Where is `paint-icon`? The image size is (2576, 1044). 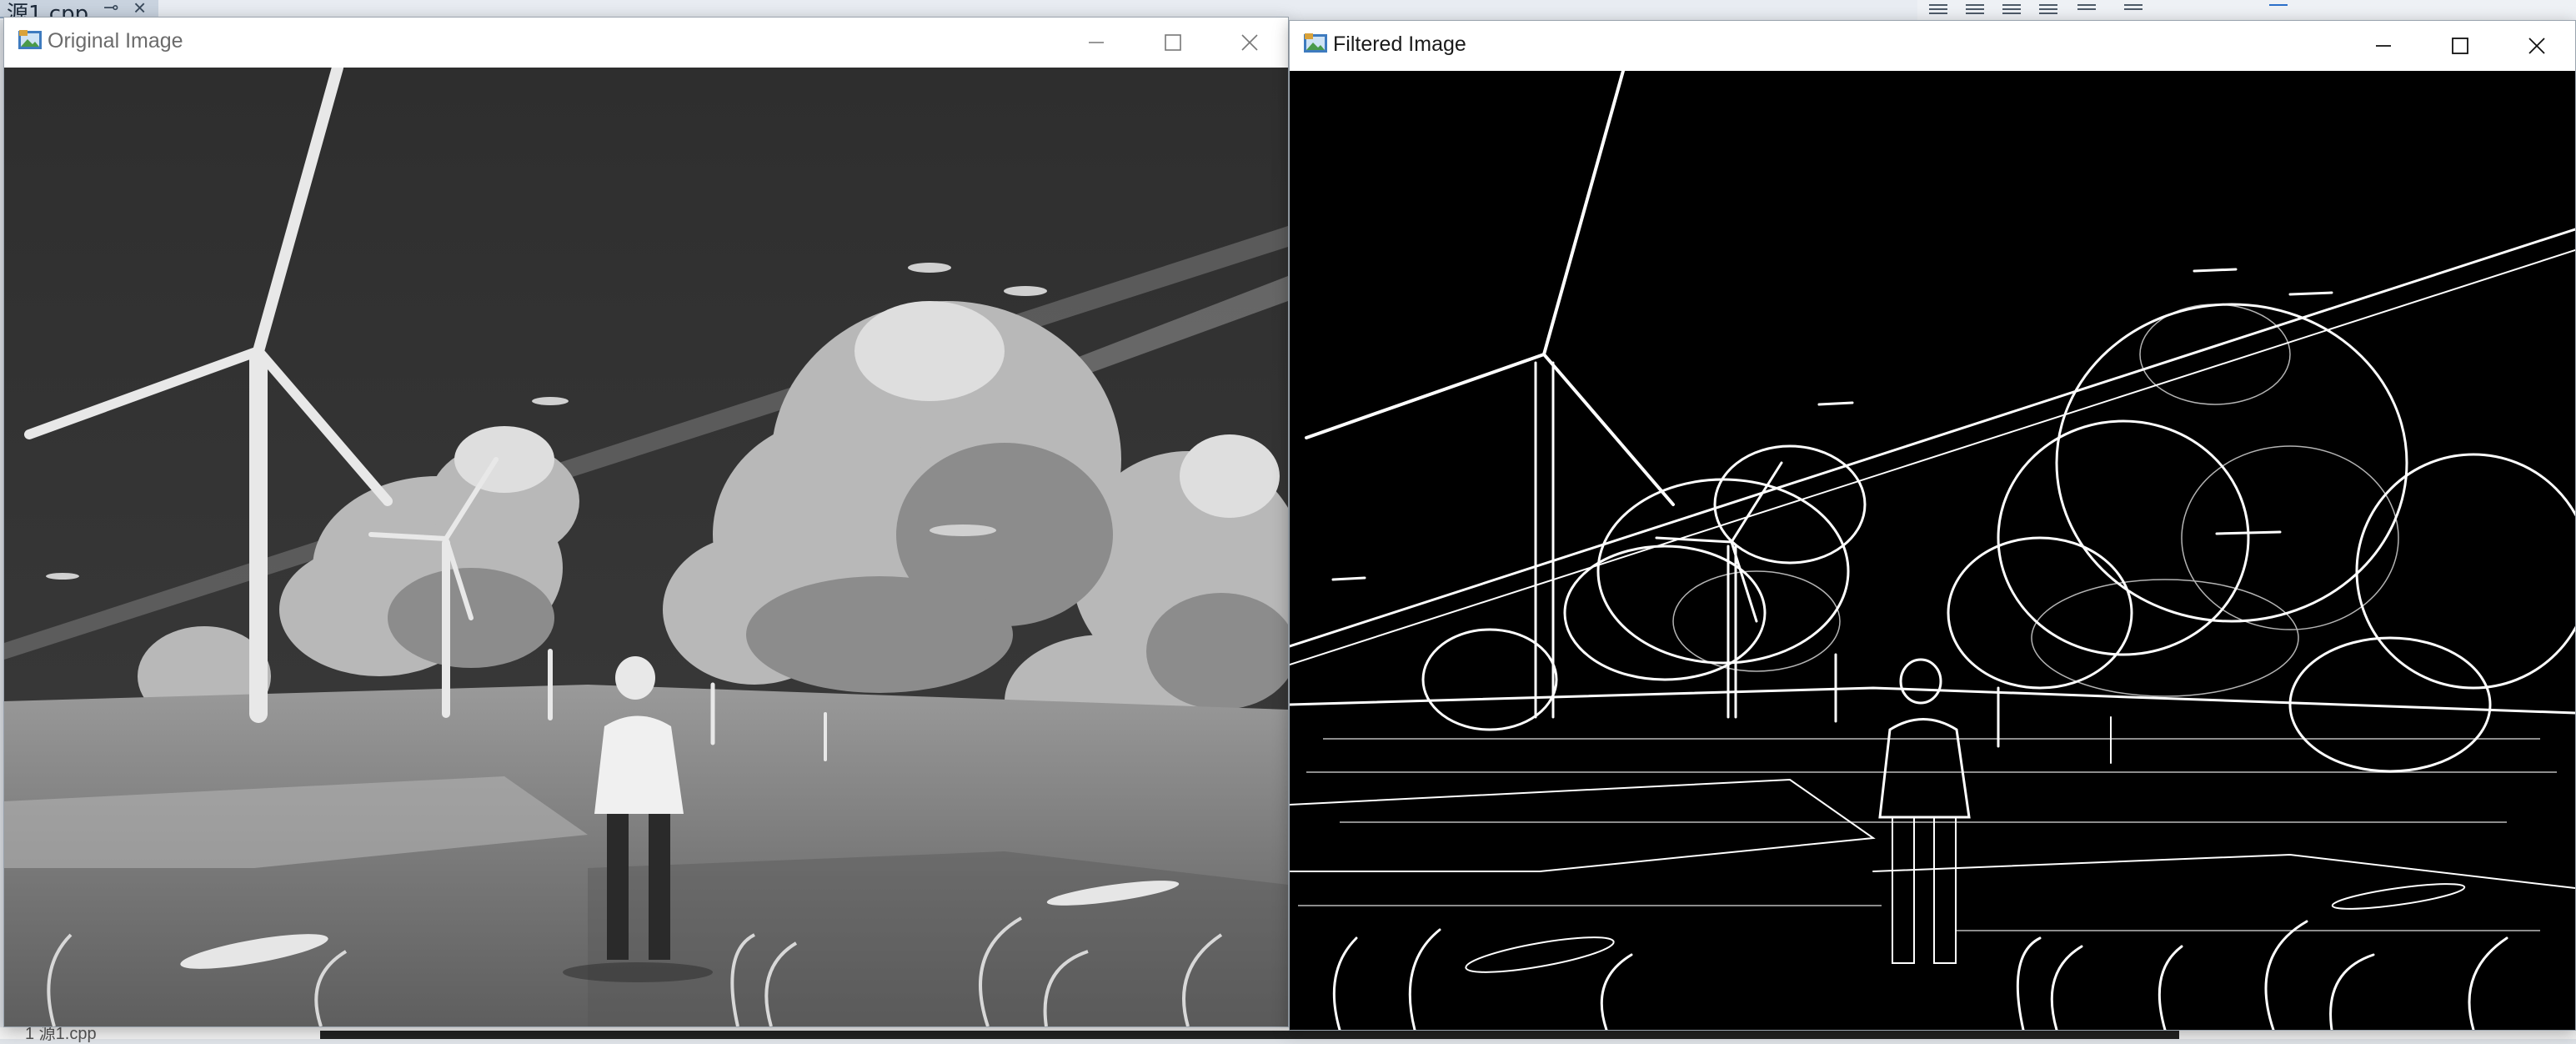 paint-icon is located at coordinates (2278, 9).